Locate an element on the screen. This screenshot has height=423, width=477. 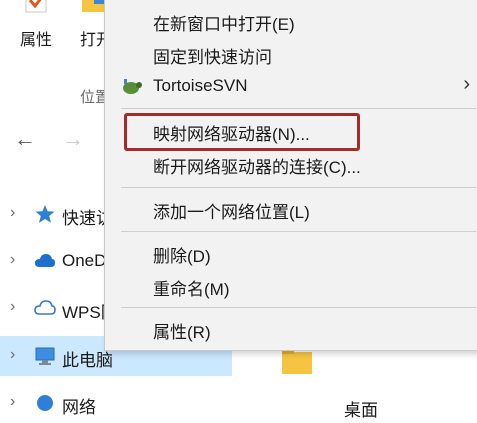
properties-label: 属性 is located at coordinates (36, 40).